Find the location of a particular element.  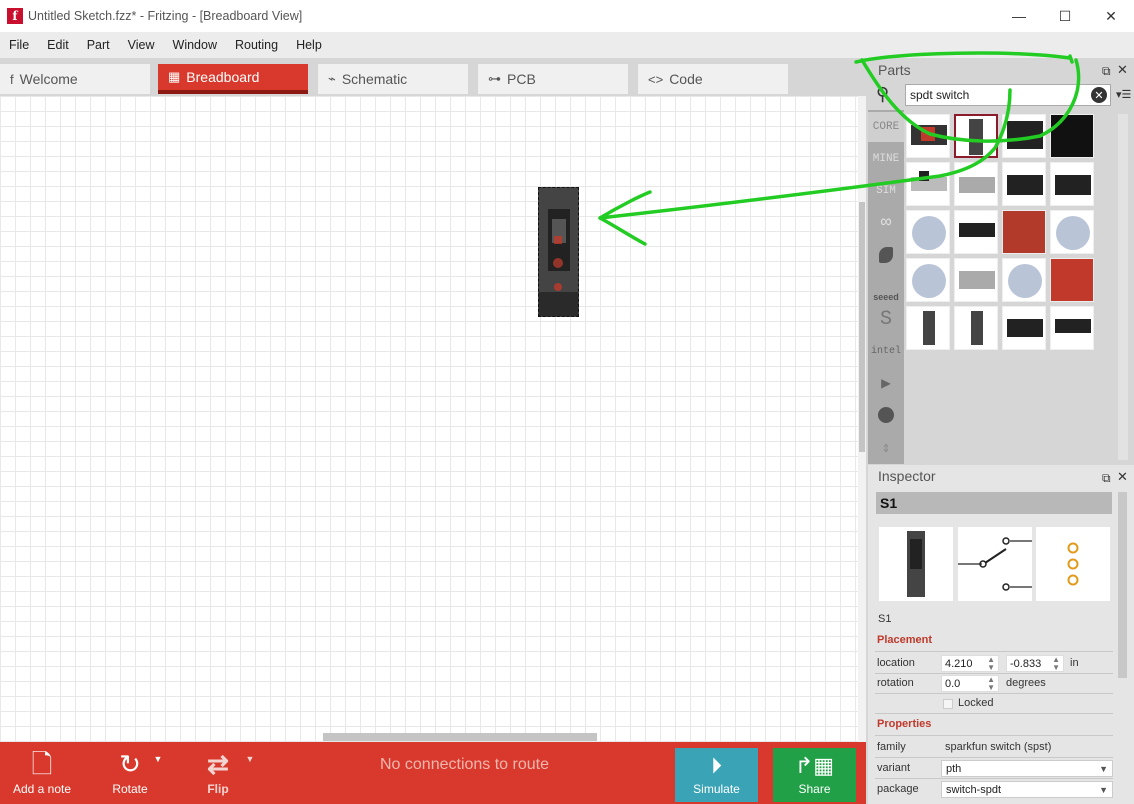

menu-window: Window is located at coordinates (195, 45).